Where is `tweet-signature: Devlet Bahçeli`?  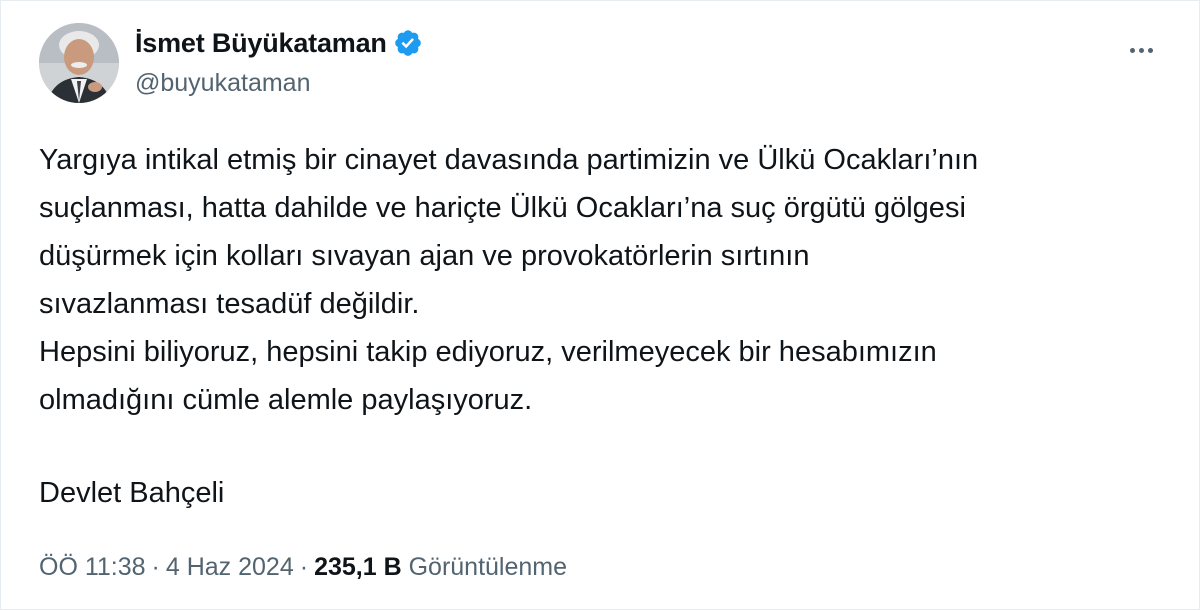 tweet-signature: Devlet Bahçeli is located at coordinates (132, 493).